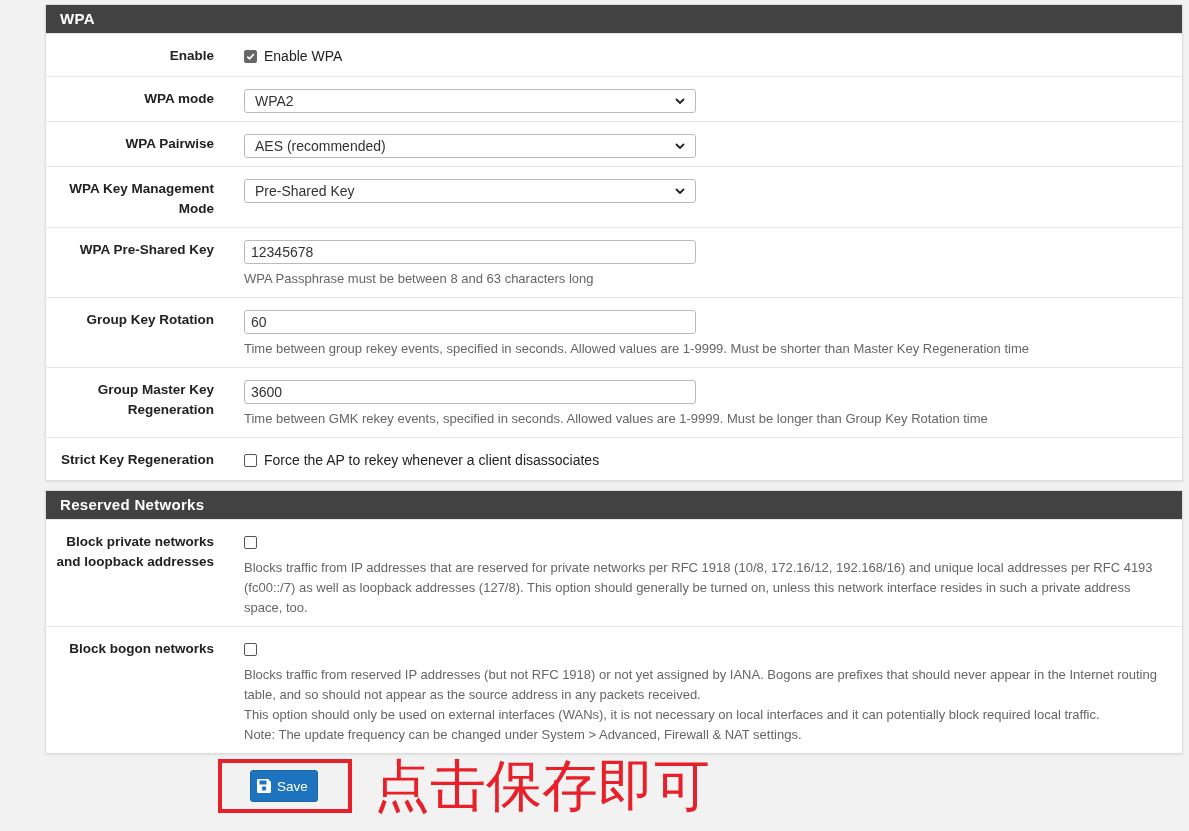 The width and height of the screenshot is (1189, 831). What do you see at coordinates (699, 588) in the screenshot?
I see `help-text: Blocks traffic from IP addresses that are reserved for private networks per RFC 1918 (10/8, 172.16/12, 192.168/16) and unique local addresses per RFC 4193 (fc00::/7) as well as loopback addresses (127/8). This option should generally be turned on, unless this network interface resides in such a private address space, too.` at bounding box center [699, 588].